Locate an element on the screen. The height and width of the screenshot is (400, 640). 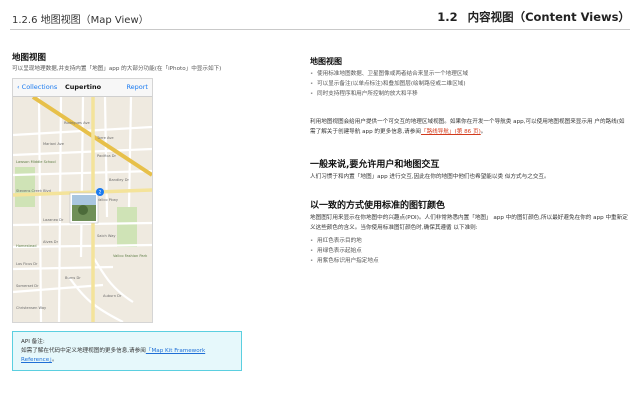
api-note-text: 如需了解在代码中定义地理视图的更多信息,请参阅 is located at coordinates (83, 351).